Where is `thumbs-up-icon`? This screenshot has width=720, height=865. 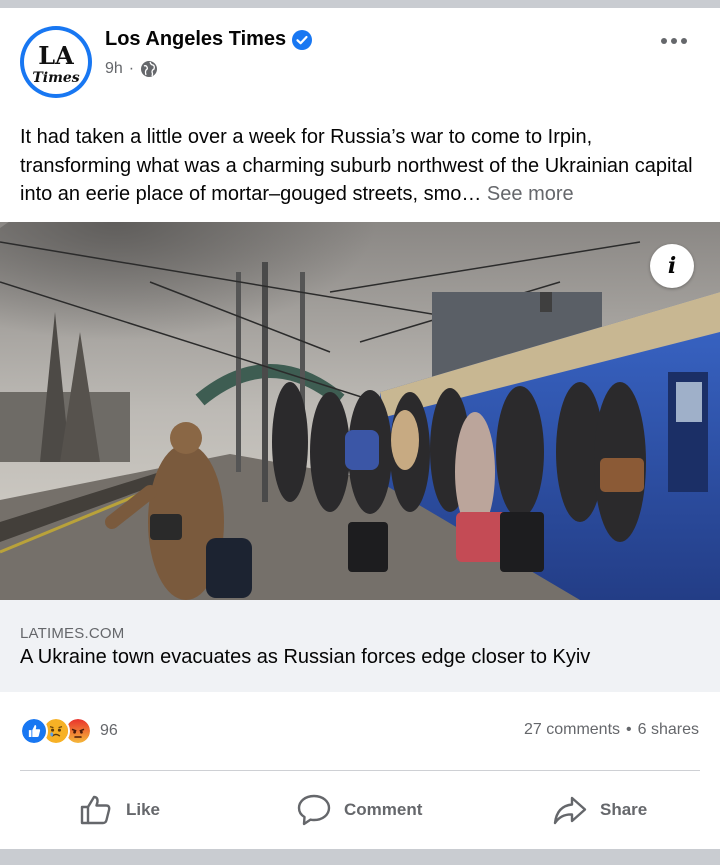
thumbs-up-icon is located at coordinates (95, 810).